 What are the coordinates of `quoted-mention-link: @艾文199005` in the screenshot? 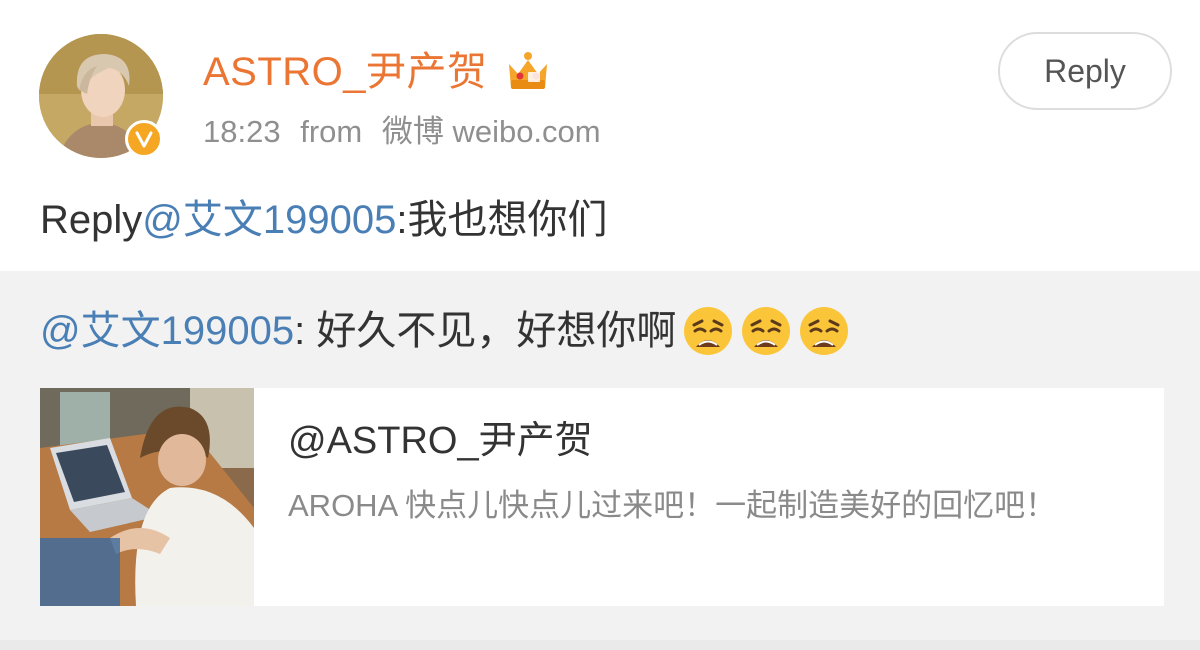 It's located at (167, 331).